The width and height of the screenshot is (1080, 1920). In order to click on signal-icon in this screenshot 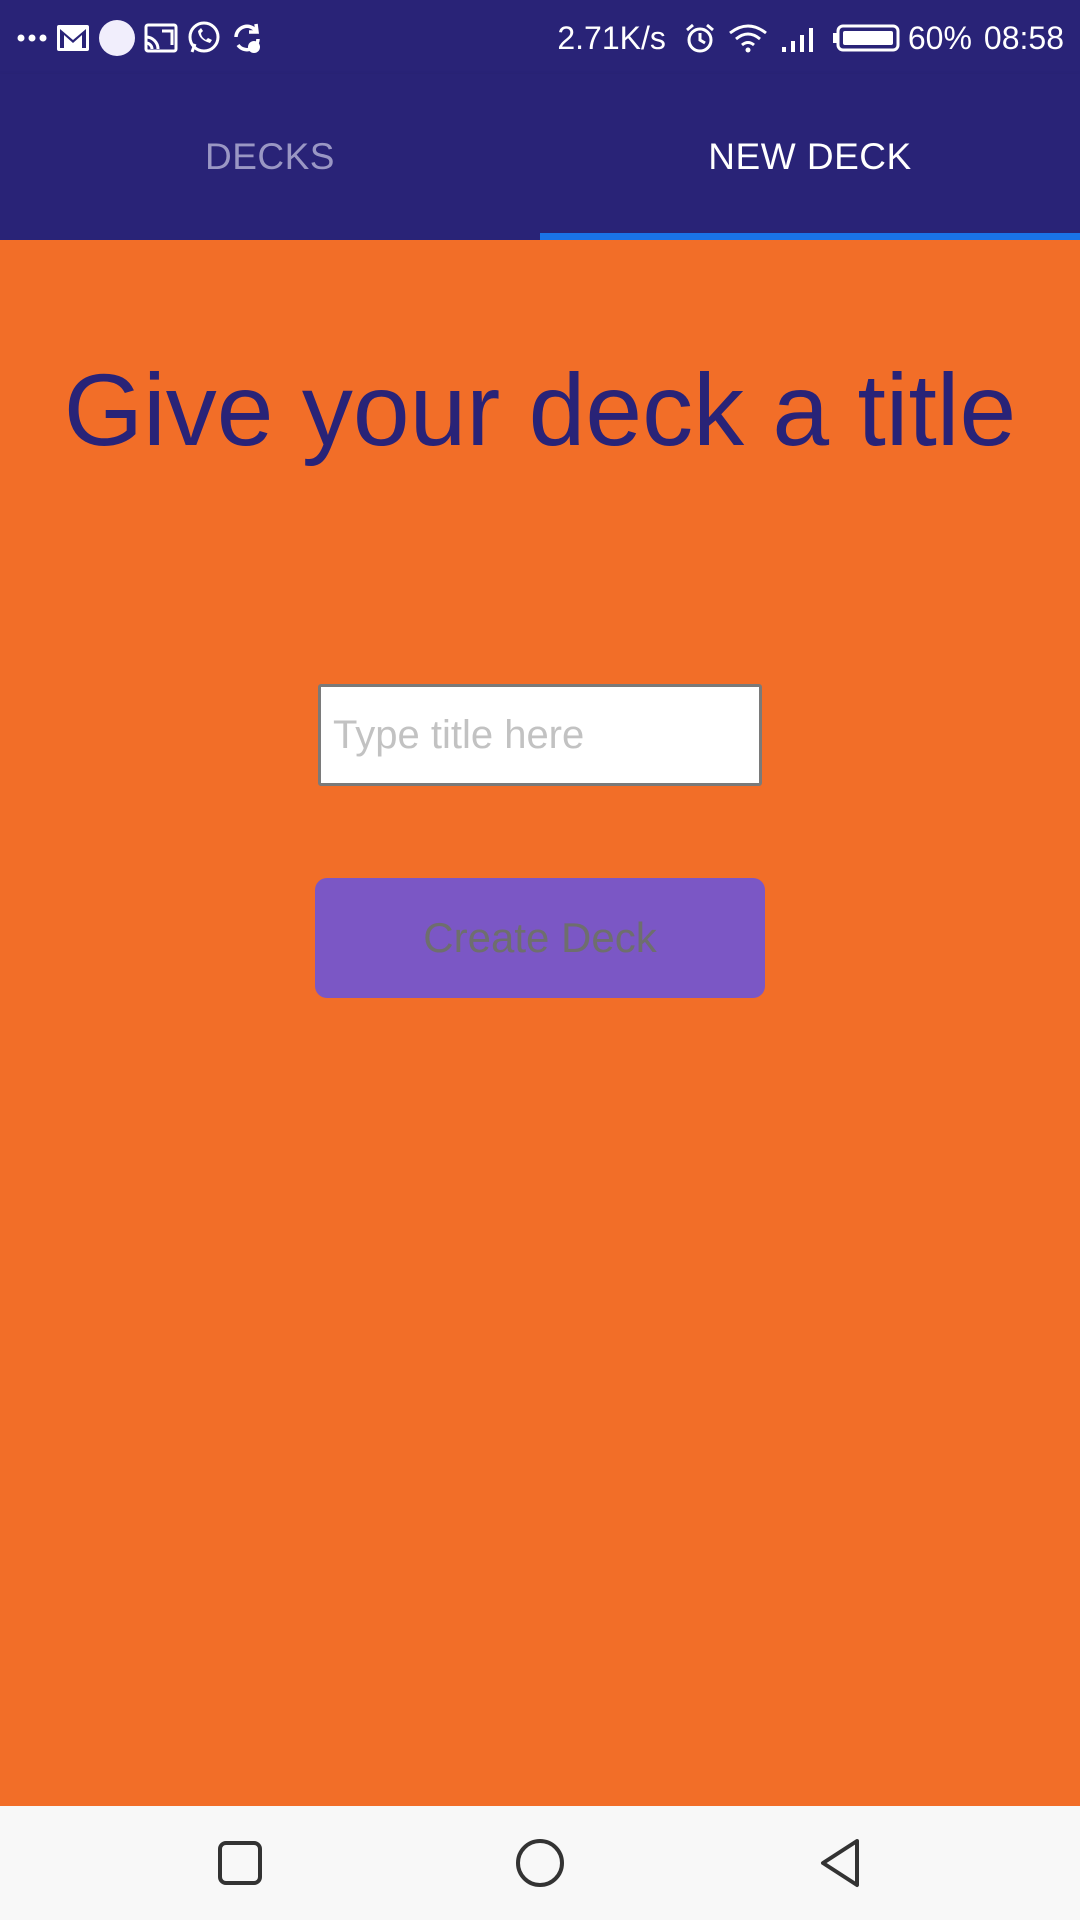, I will do `click(800, 38)`.